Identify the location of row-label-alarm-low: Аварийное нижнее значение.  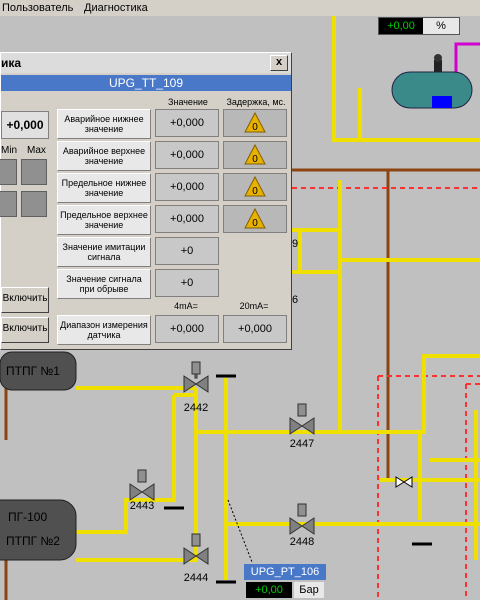
(104, 124).